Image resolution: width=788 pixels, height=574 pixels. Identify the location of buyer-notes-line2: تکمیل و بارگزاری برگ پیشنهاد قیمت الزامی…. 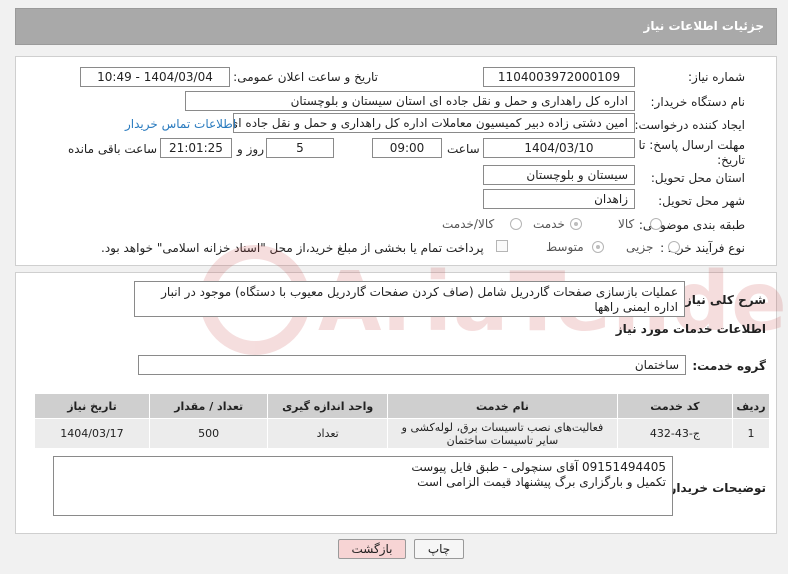
(541, 482).